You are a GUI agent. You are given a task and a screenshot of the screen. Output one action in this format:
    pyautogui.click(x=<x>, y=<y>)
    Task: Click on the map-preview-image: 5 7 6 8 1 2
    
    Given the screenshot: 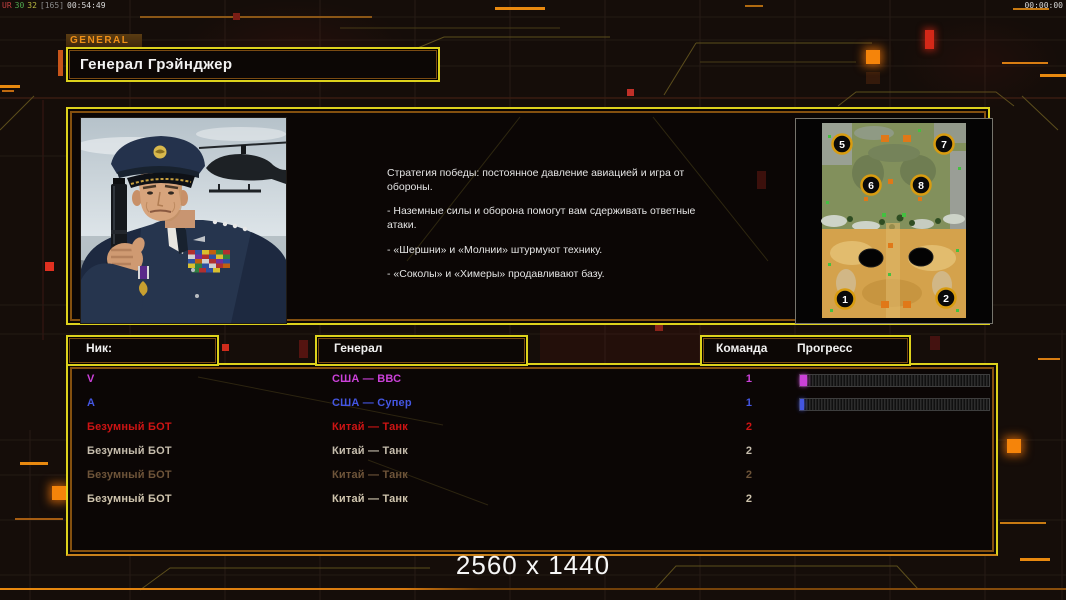 What is the action you would take?
    pyautogui.click(x=894, y=221)
    